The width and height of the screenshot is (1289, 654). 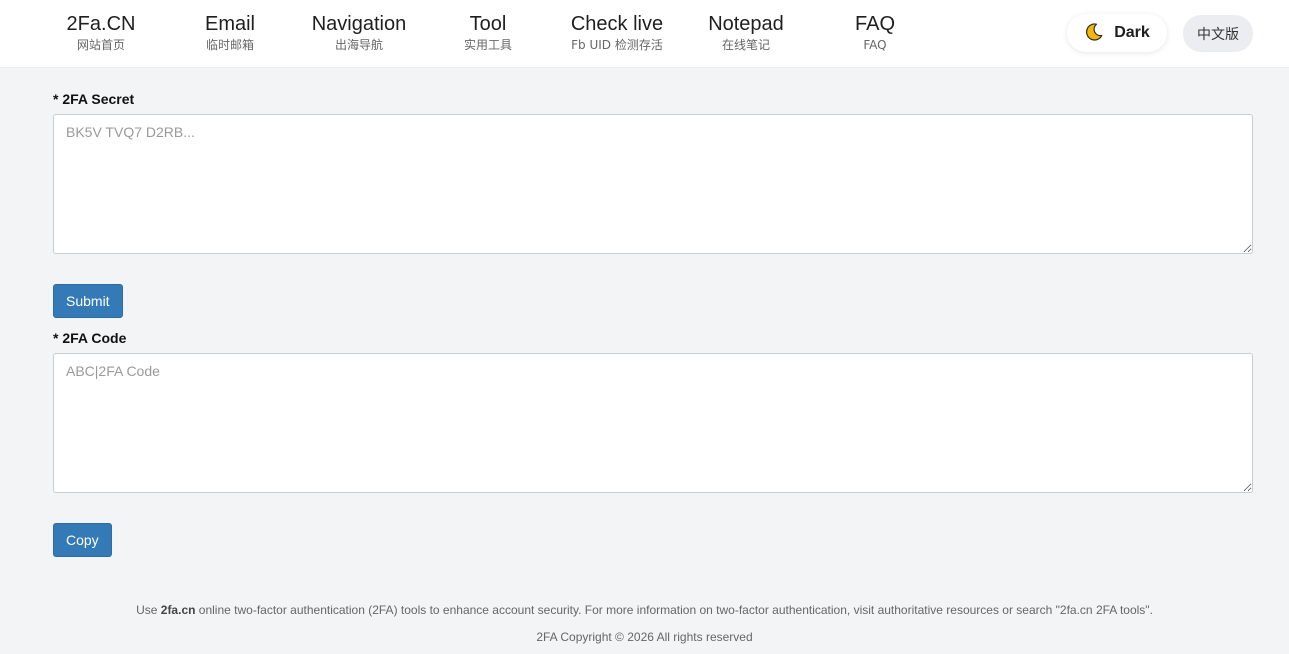 I want to click on nav-item-check-live: Check live Fb UID 检测存活, so click(x=617, y=32).